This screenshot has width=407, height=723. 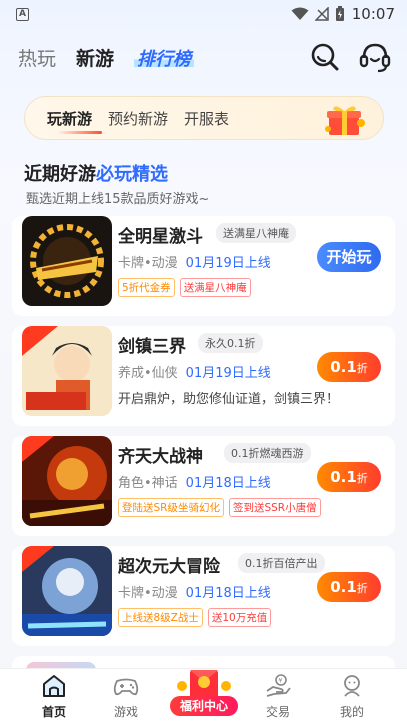 What do you see at coordinates (278, 685) in the screenshot?
I see `trade-icon: ¥` at bounding box center [278, 685].